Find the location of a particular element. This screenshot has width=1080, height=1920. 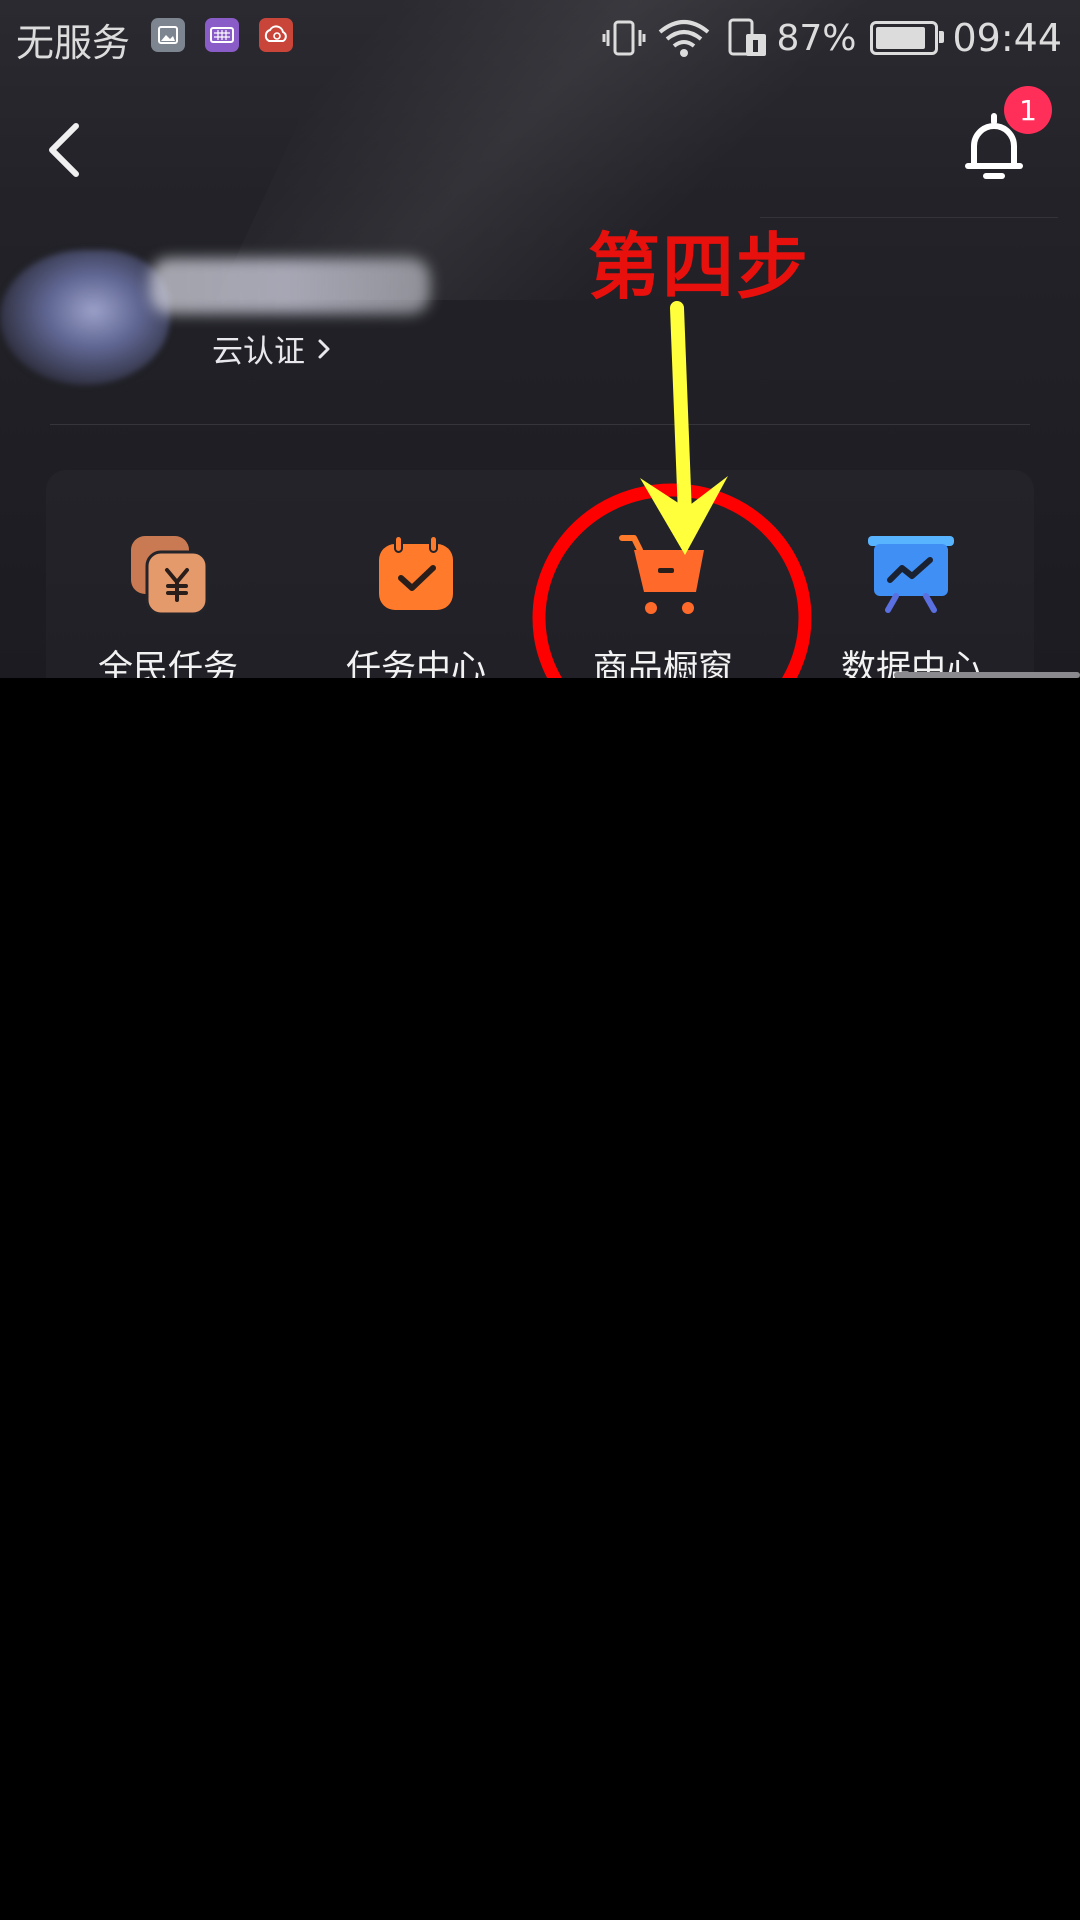

carrier-text: 无服务 is located at coordinates (73, 43).